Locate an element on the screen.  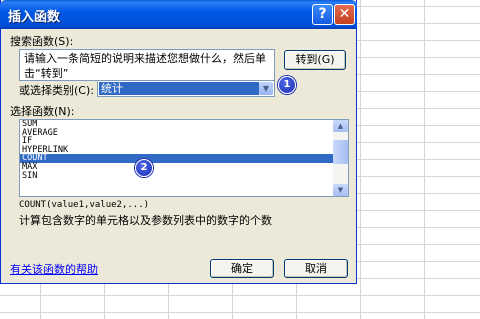
list-item-selected: COUNT is located at coordinates (184, 158).